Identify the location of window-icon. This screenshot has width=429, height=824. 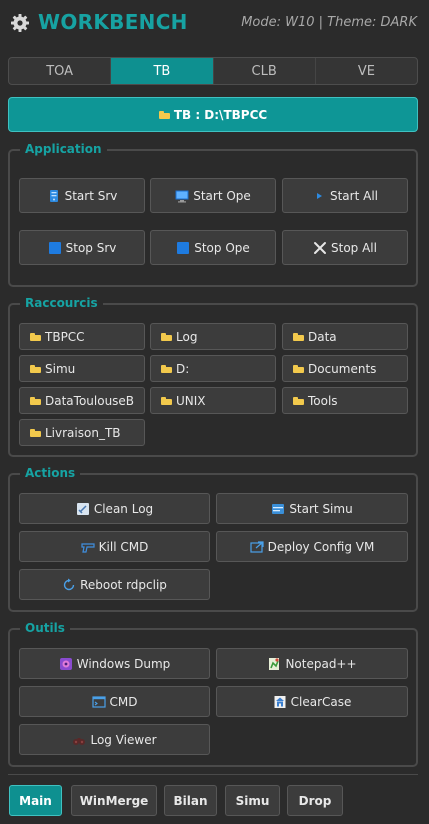
(278, 508).